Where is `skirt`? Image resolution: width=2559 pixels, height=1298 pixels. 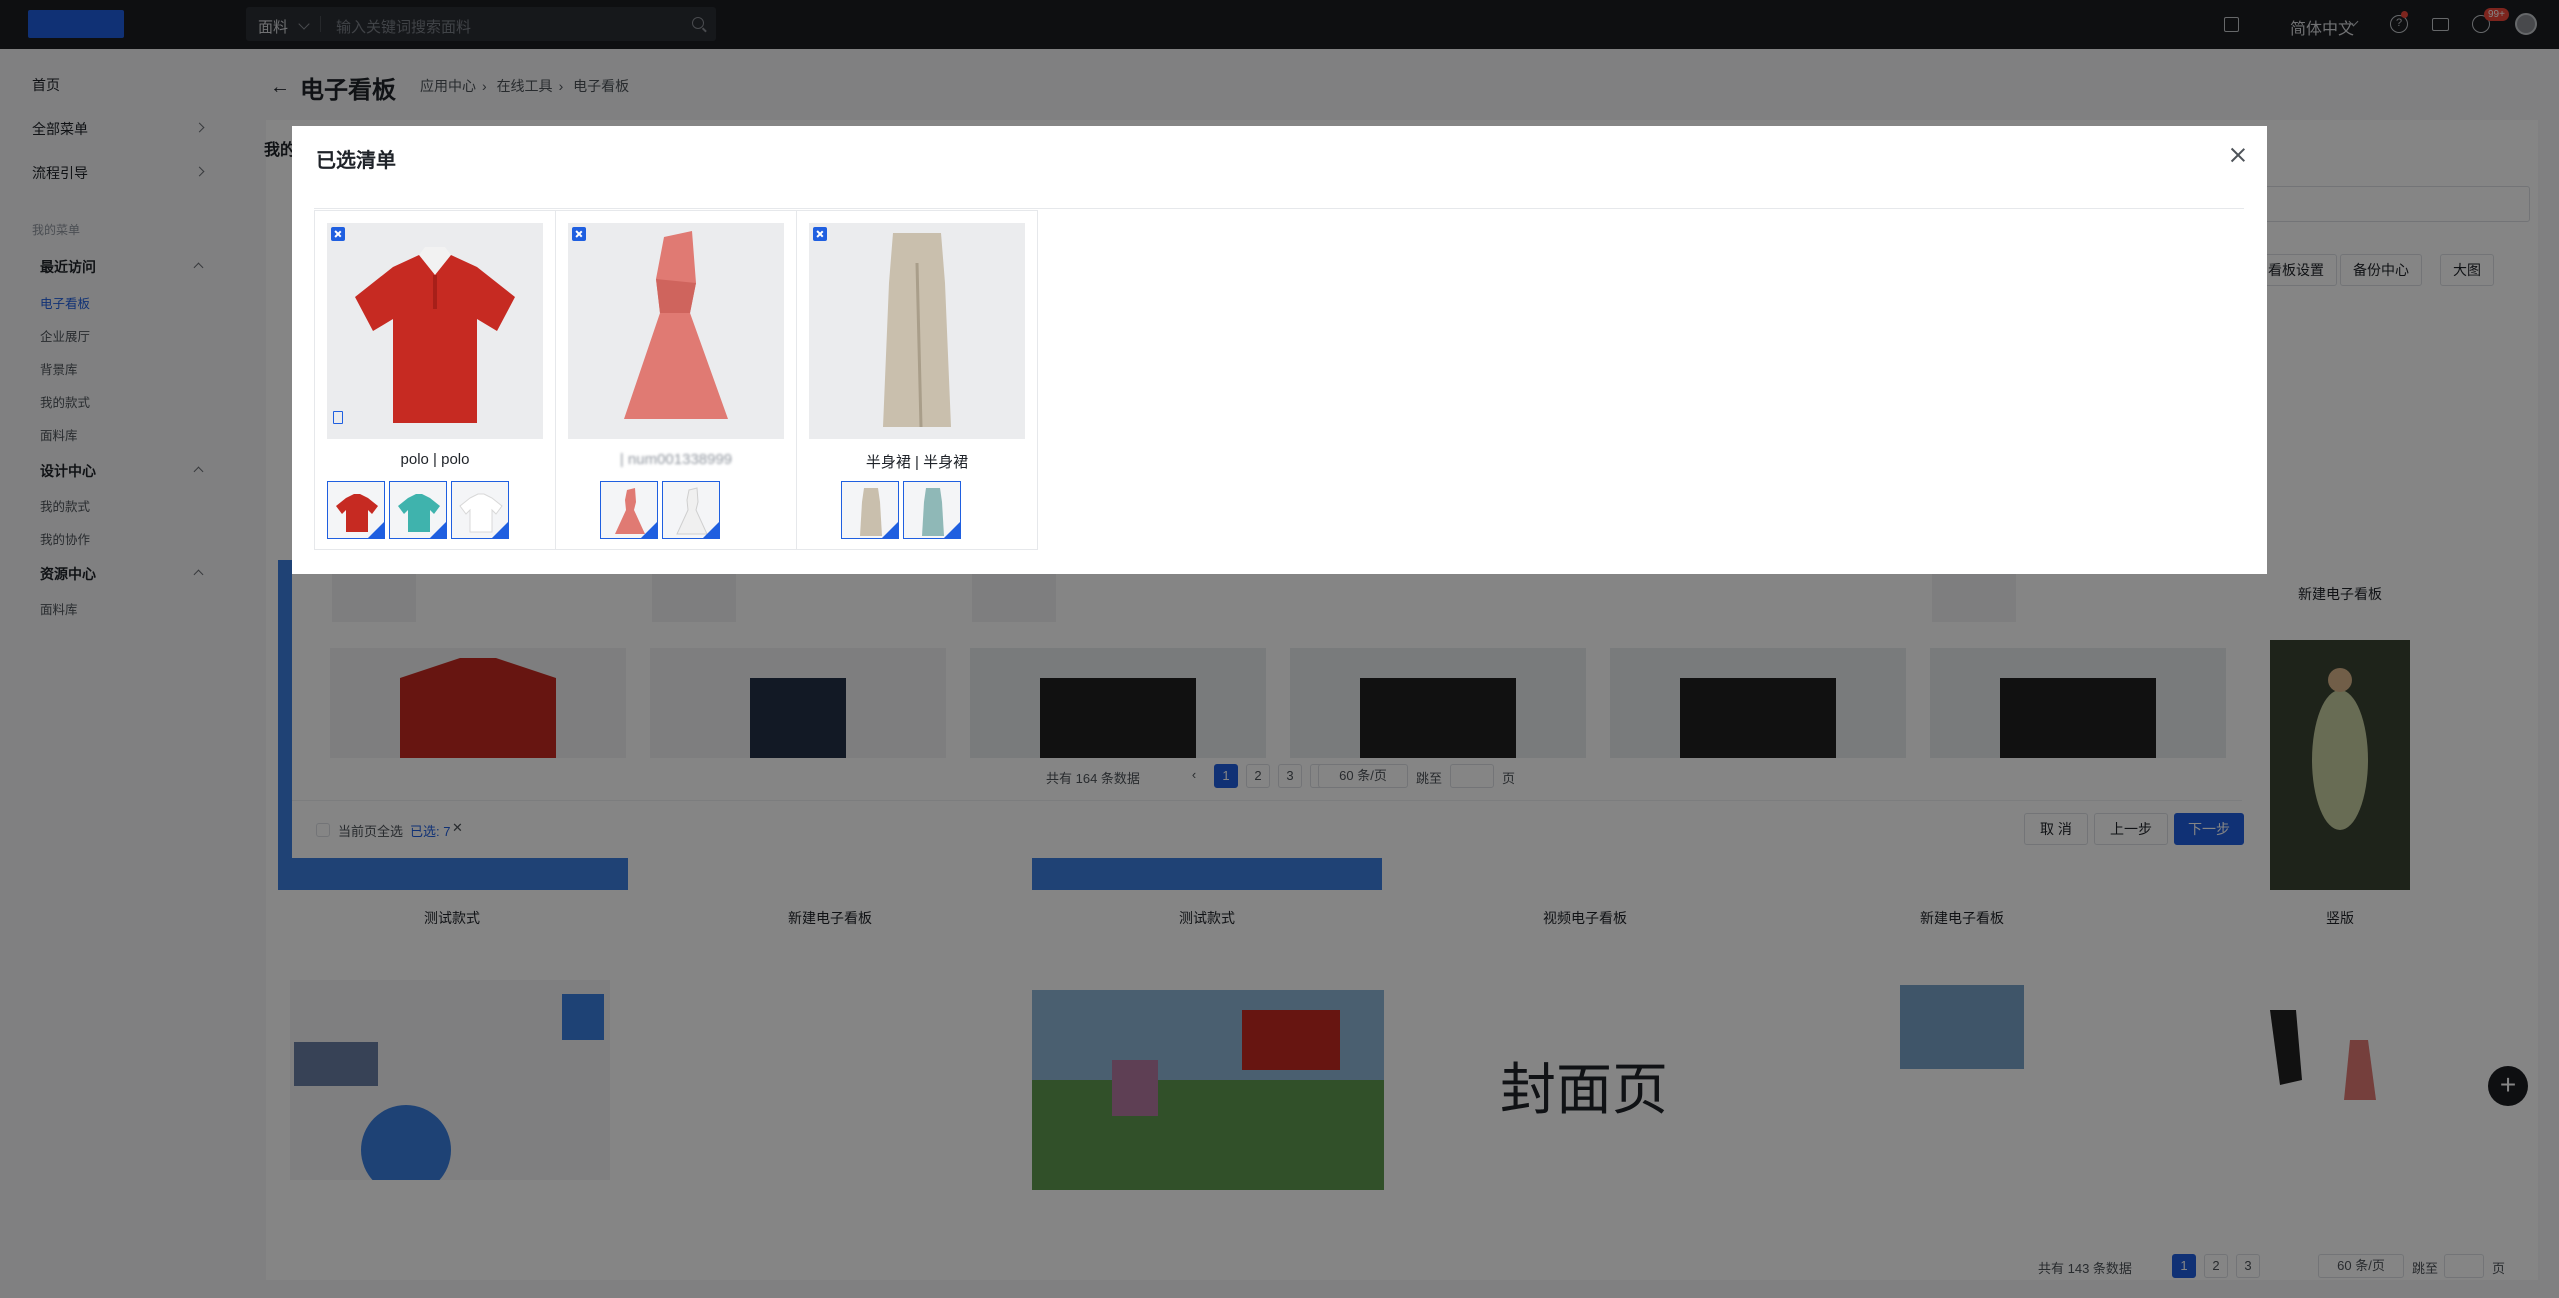
skirt is located at coordinates (917, 330).